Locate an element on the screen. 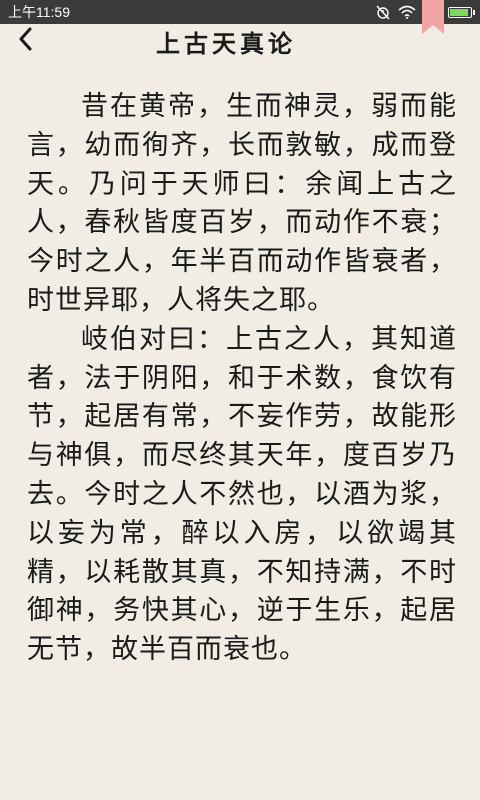  battery-level is located at coordinates (459, 12).